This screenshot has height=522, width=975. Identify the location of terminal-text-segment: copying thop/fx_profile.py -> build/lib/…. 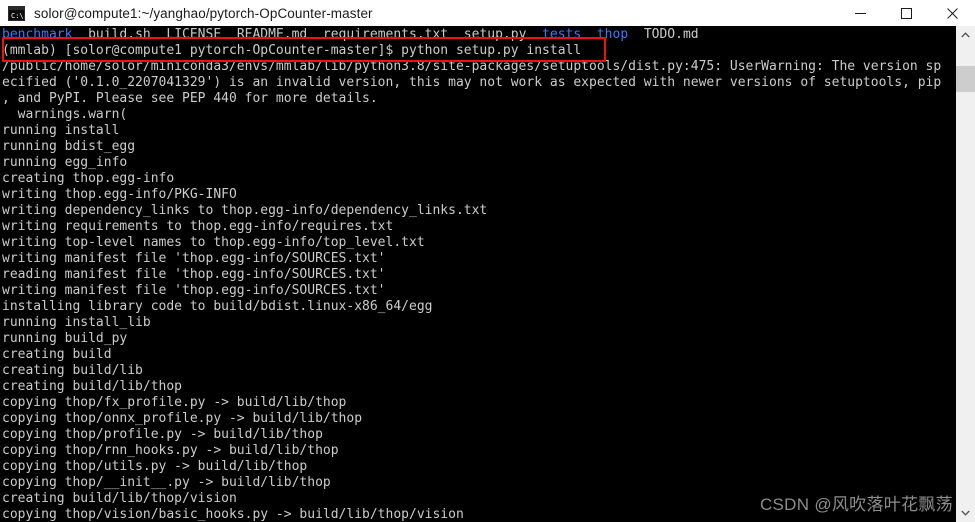
(174, 402).